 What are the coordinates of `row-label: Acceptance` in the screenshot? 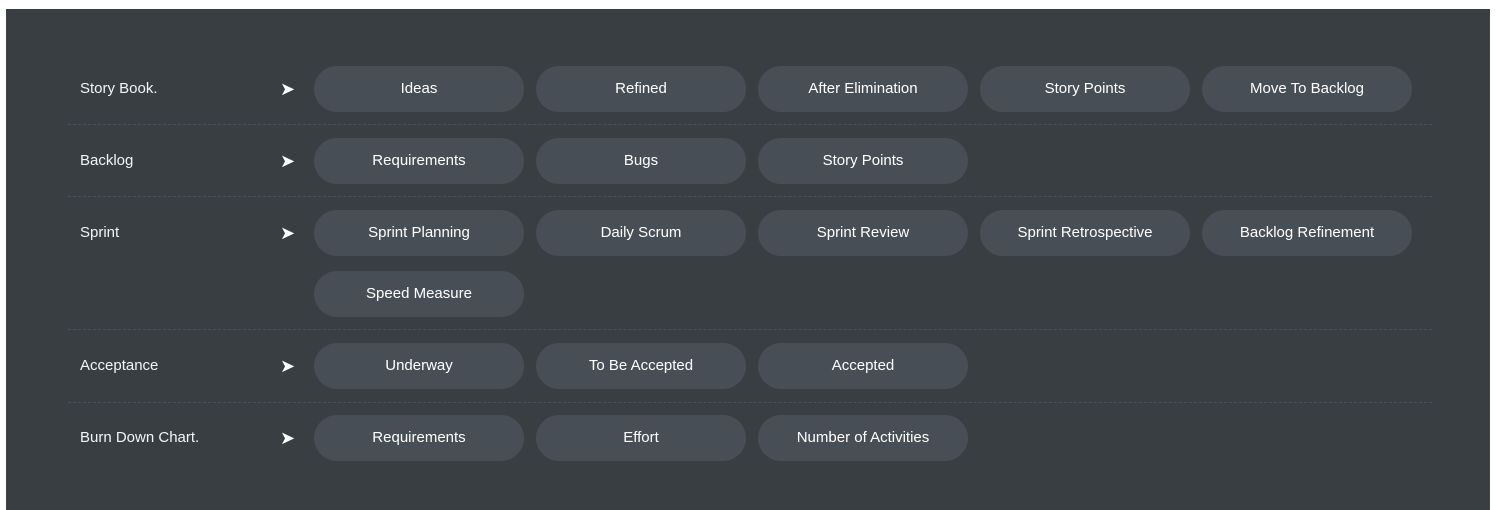 It's located at (119, 365).